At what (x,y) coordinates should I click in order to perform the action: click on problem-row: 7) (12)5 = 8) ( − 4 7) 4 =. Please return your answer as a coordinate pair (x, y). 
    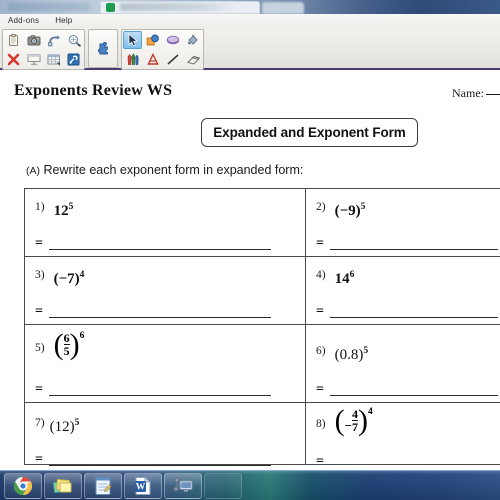
    Looking at the image, I should click on (262, 436).